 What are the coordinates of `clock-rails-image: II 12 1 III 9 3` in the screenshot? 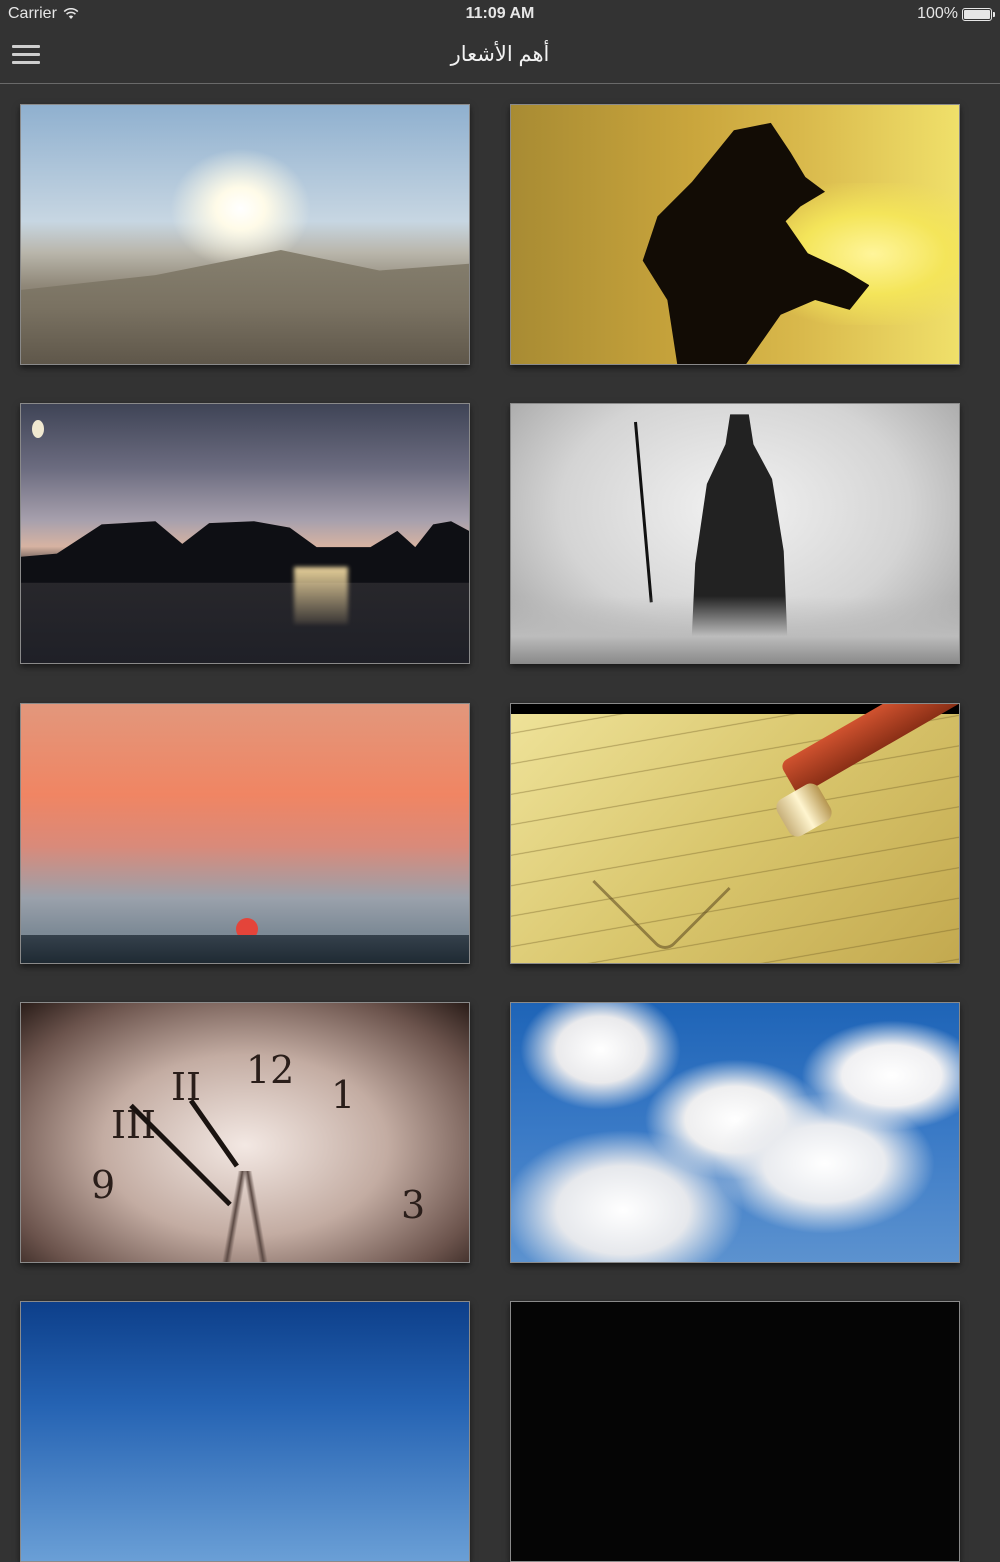 It's located at (245, 1132).